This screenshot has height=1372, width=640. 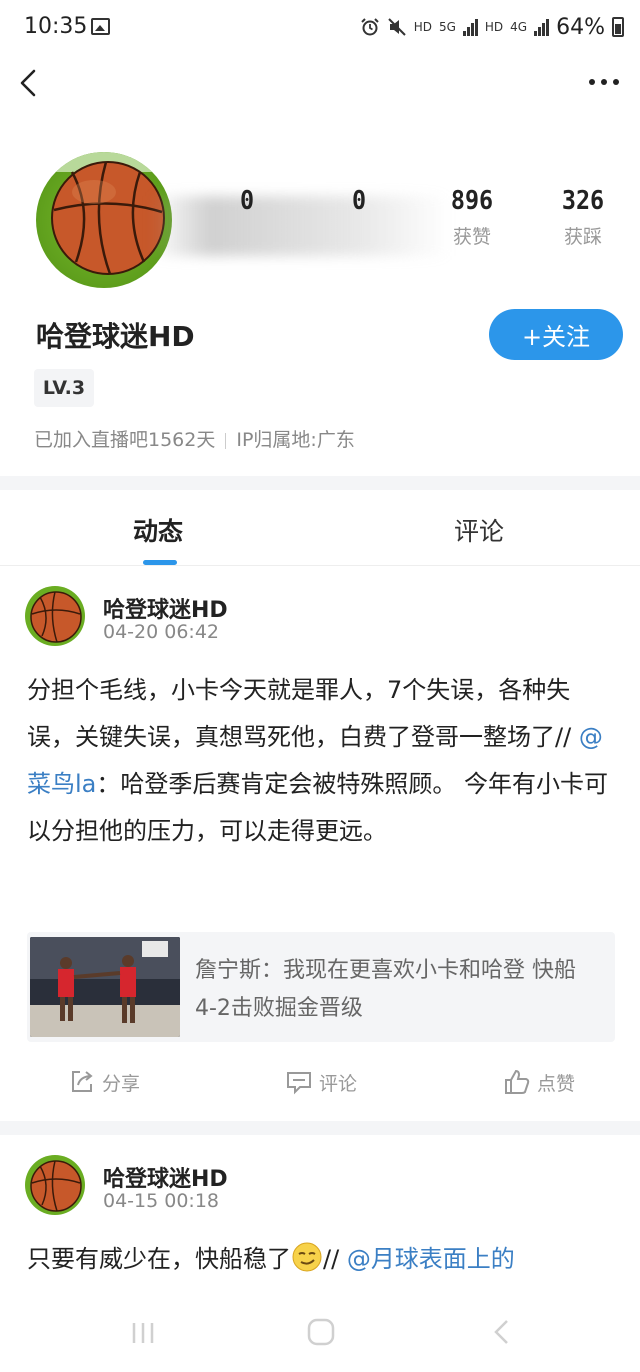 I want to click on mute-icon, so click(x=396, y=27).